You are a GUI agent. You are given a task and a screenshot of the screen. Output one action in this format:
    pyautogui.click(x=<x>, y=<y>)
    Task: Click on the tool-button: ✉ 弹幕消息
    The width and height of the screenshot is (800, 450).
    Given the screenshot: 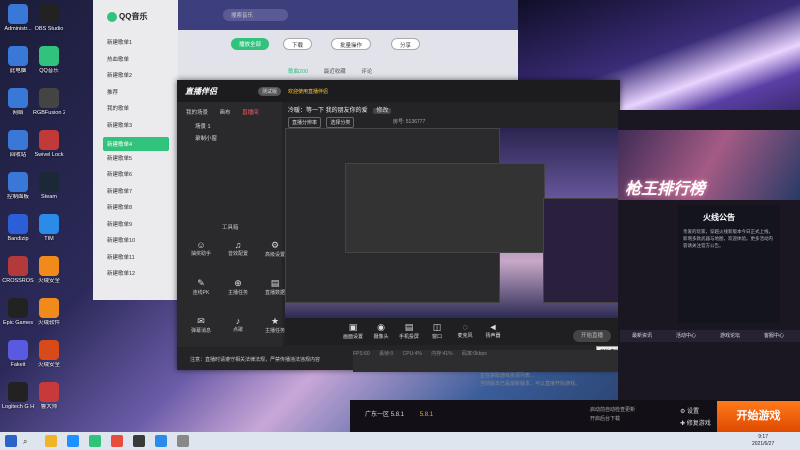 What is the action you would take?
    pyautogui.click(x=201, y=325)
    